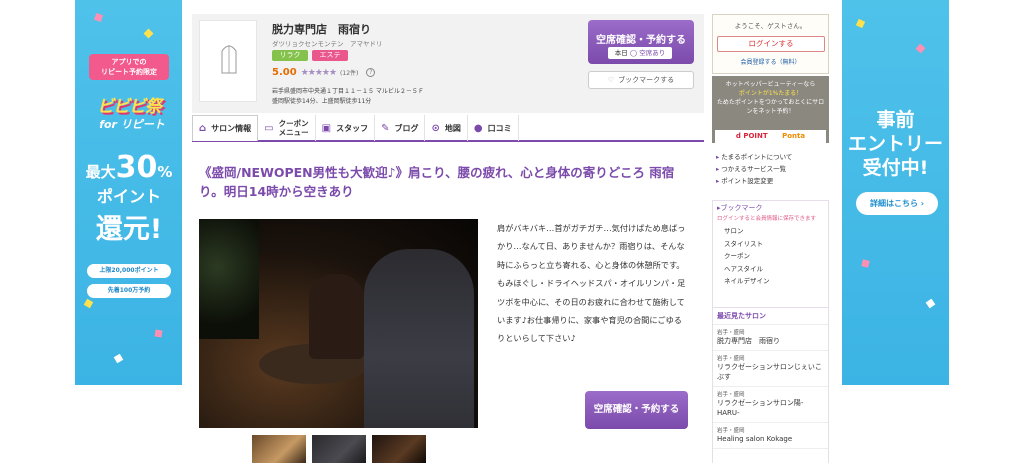  What do you see at coordinates (770, 136) in the screenshot?
I see `point-logos: d POINT Ponta` at bounding box center [770, 136].